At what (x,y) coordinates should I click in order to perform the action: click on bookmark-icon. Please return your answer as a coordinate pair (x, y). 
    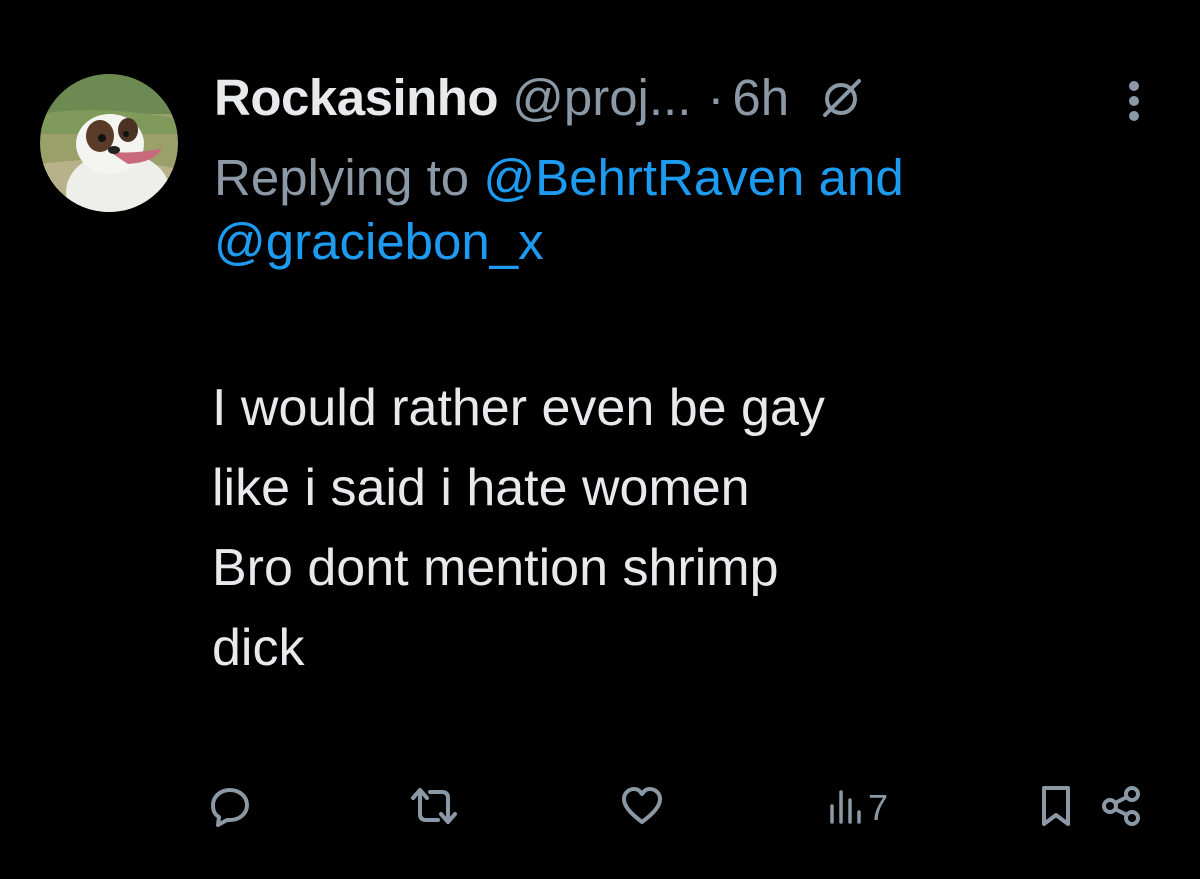
    Looking at the image, I should click on (1056, 808).